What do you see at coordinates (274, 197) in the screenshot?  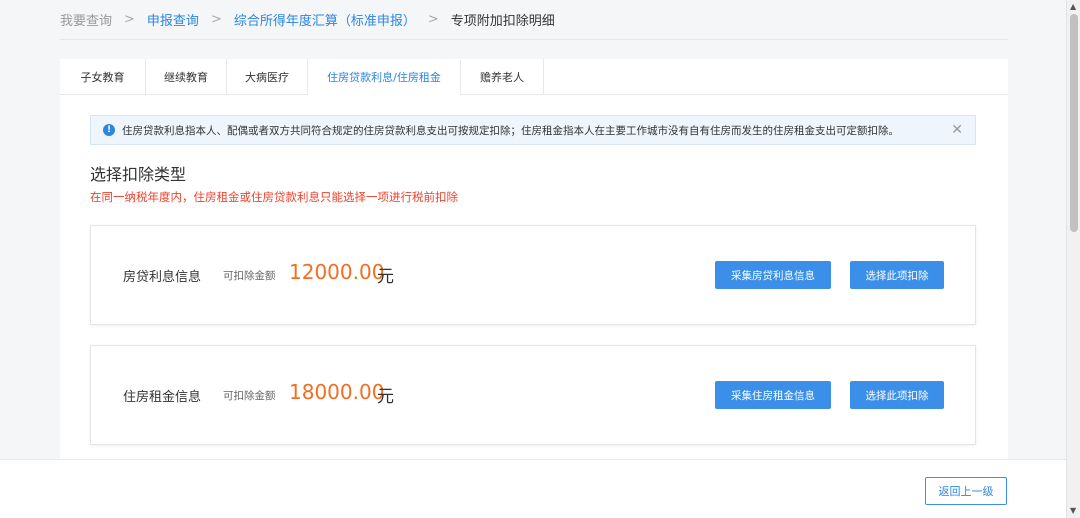 I see `section-warning: 在同一纳税年度内，住房租金或住房贷款利息只能选择一项进行税前扣除` at bounding box center [274, 197].